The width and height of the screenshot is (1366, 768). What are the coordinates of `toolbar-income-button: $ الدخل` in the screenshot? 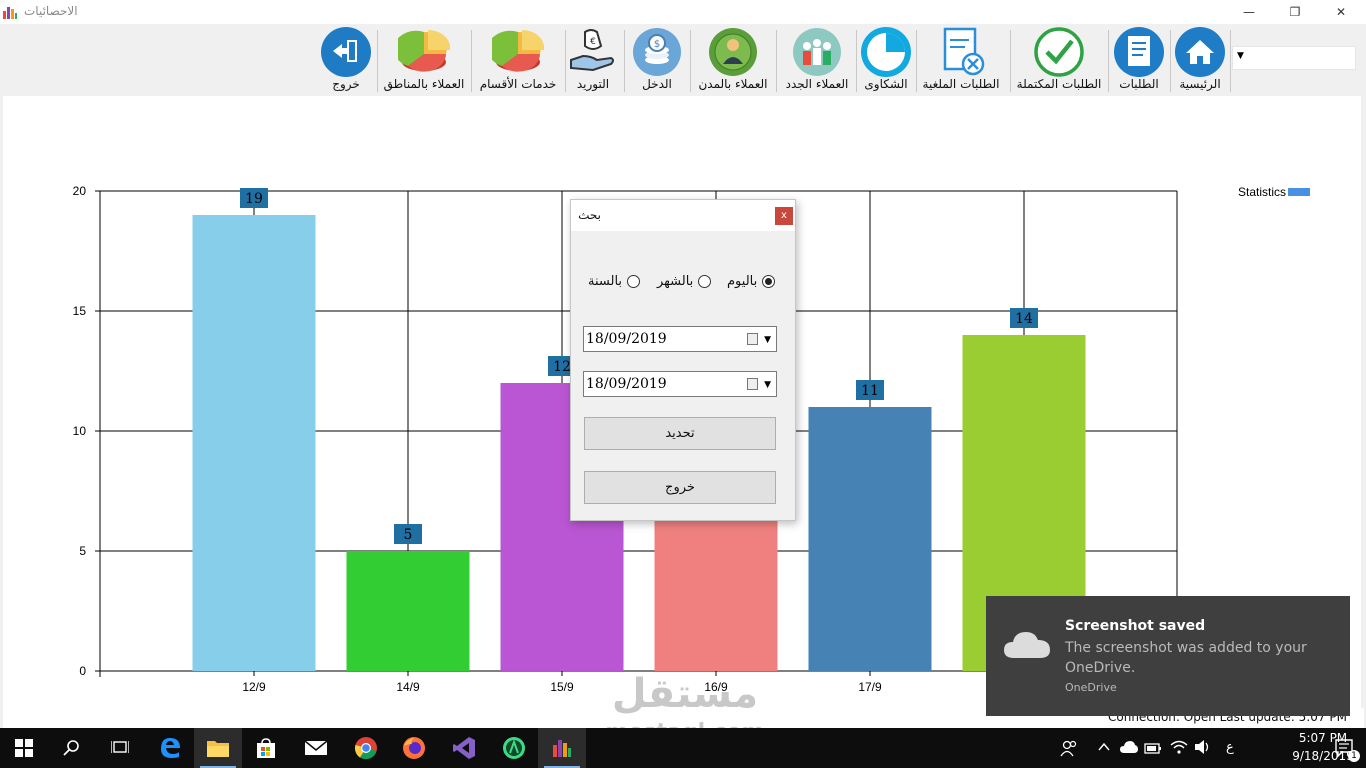 It's located at (657, 60).